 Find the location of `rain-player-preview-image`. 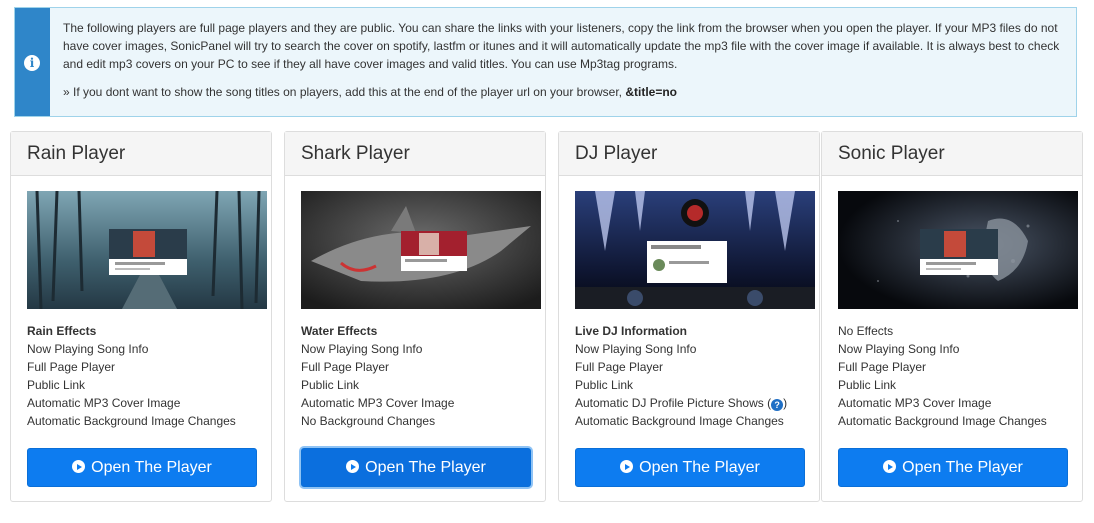

rain-player-preview-image is located at coordinates (147, 250).